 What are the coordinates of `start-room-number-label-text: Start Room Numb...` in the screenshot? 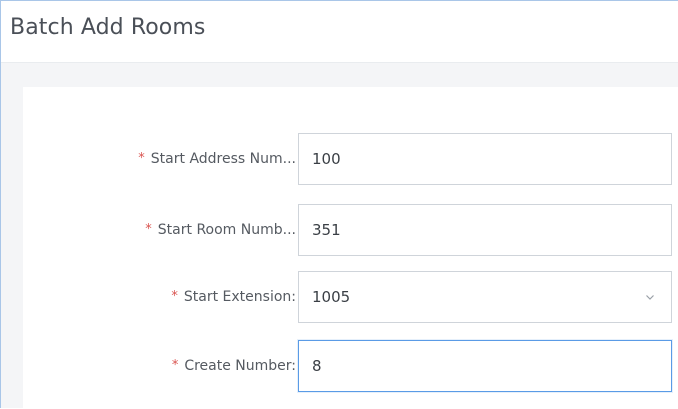 It's located at (226, 230).